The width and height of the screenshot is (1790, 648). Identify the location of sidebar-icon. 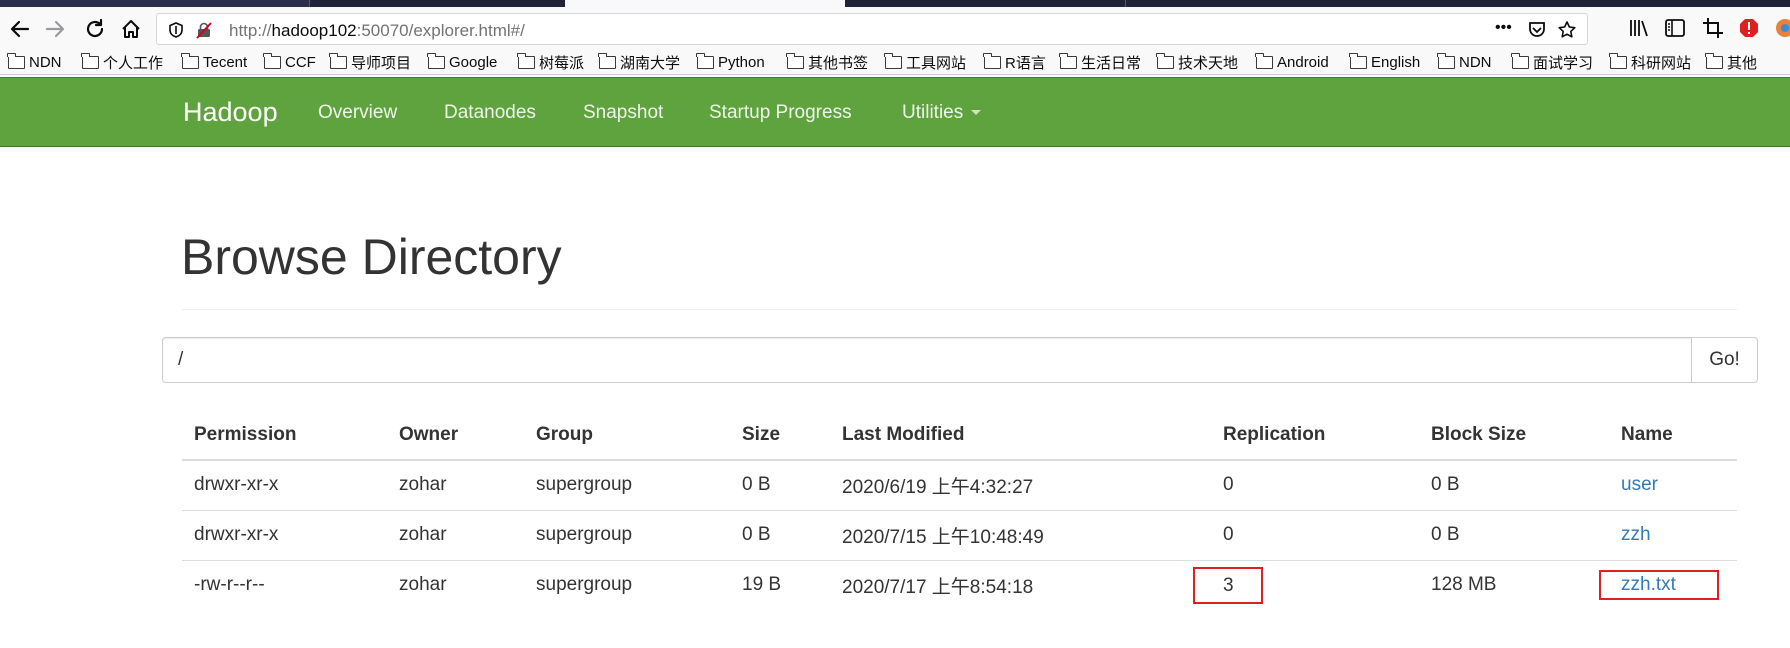
(1675, 28).